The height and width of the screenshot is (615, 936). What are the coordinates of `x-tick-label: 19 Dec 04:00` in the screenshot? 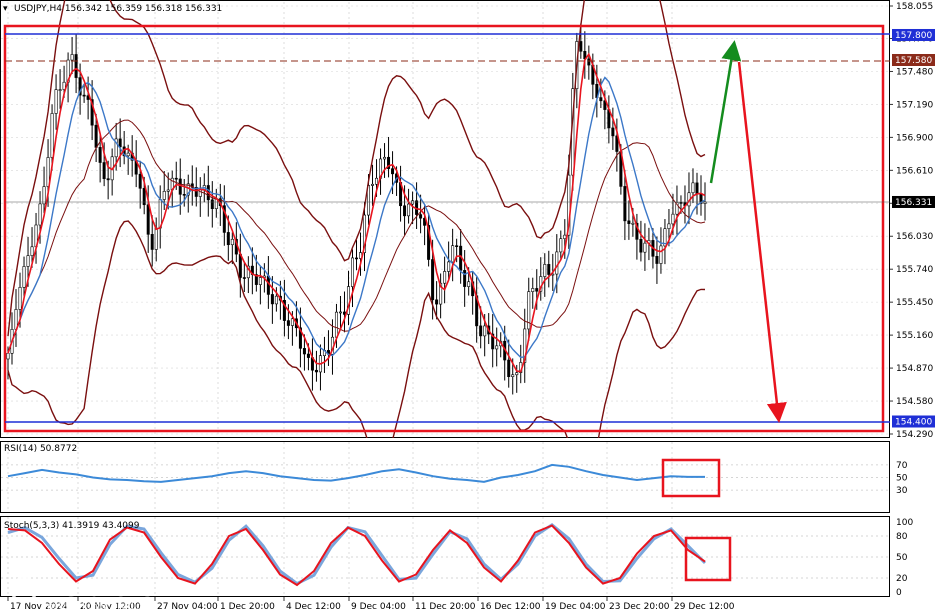 It's located at (575, 607).